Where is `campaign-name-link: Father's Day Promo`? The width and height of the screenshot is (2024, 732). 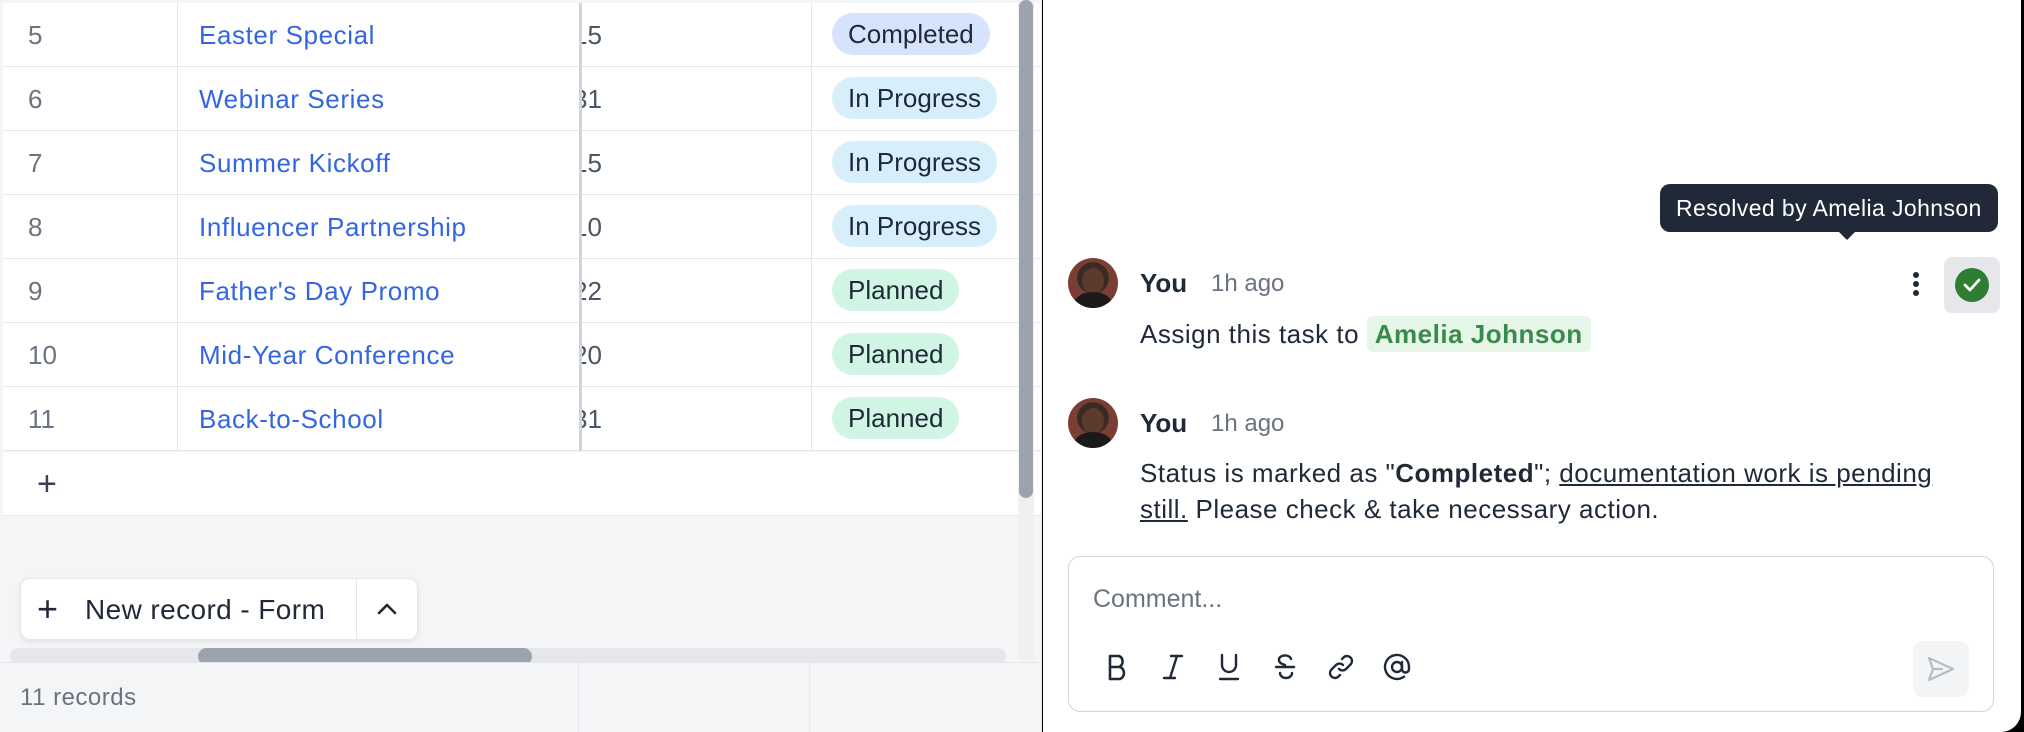
campaign-name-link: Father's Day Promo is located at coordinates (379, 291).